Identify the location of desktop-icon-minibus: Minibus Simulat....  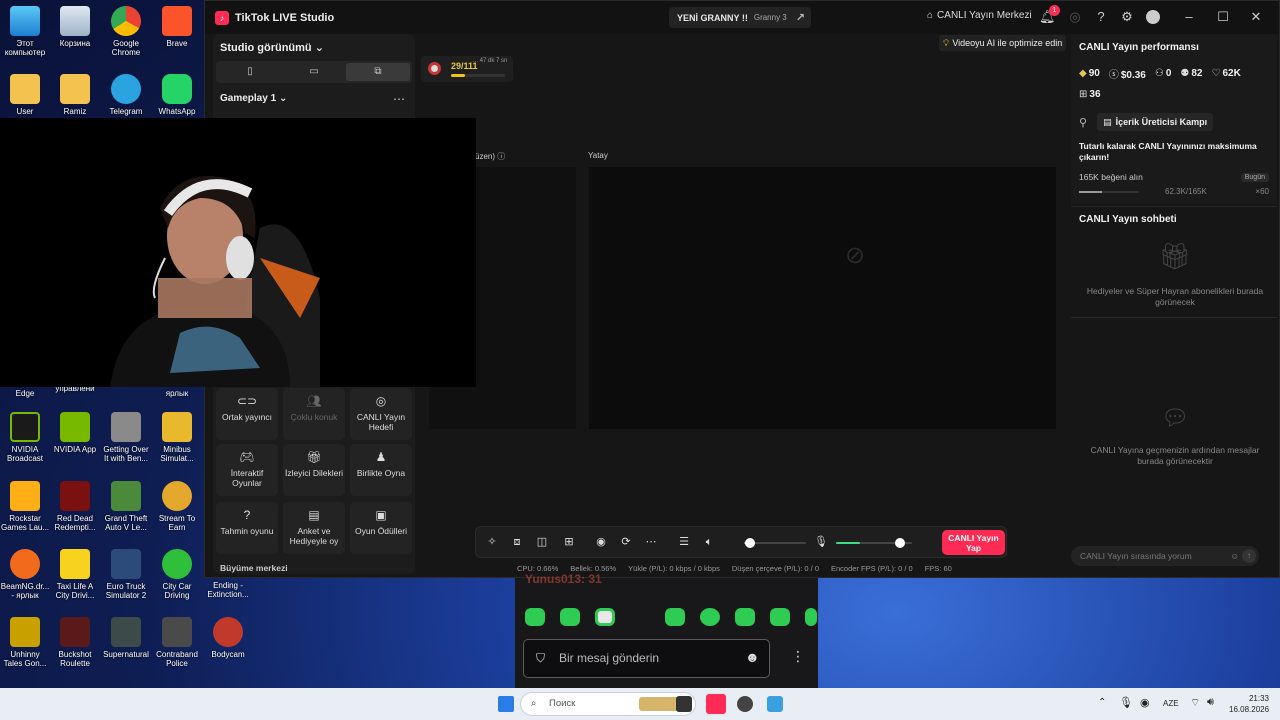
(177, 437).